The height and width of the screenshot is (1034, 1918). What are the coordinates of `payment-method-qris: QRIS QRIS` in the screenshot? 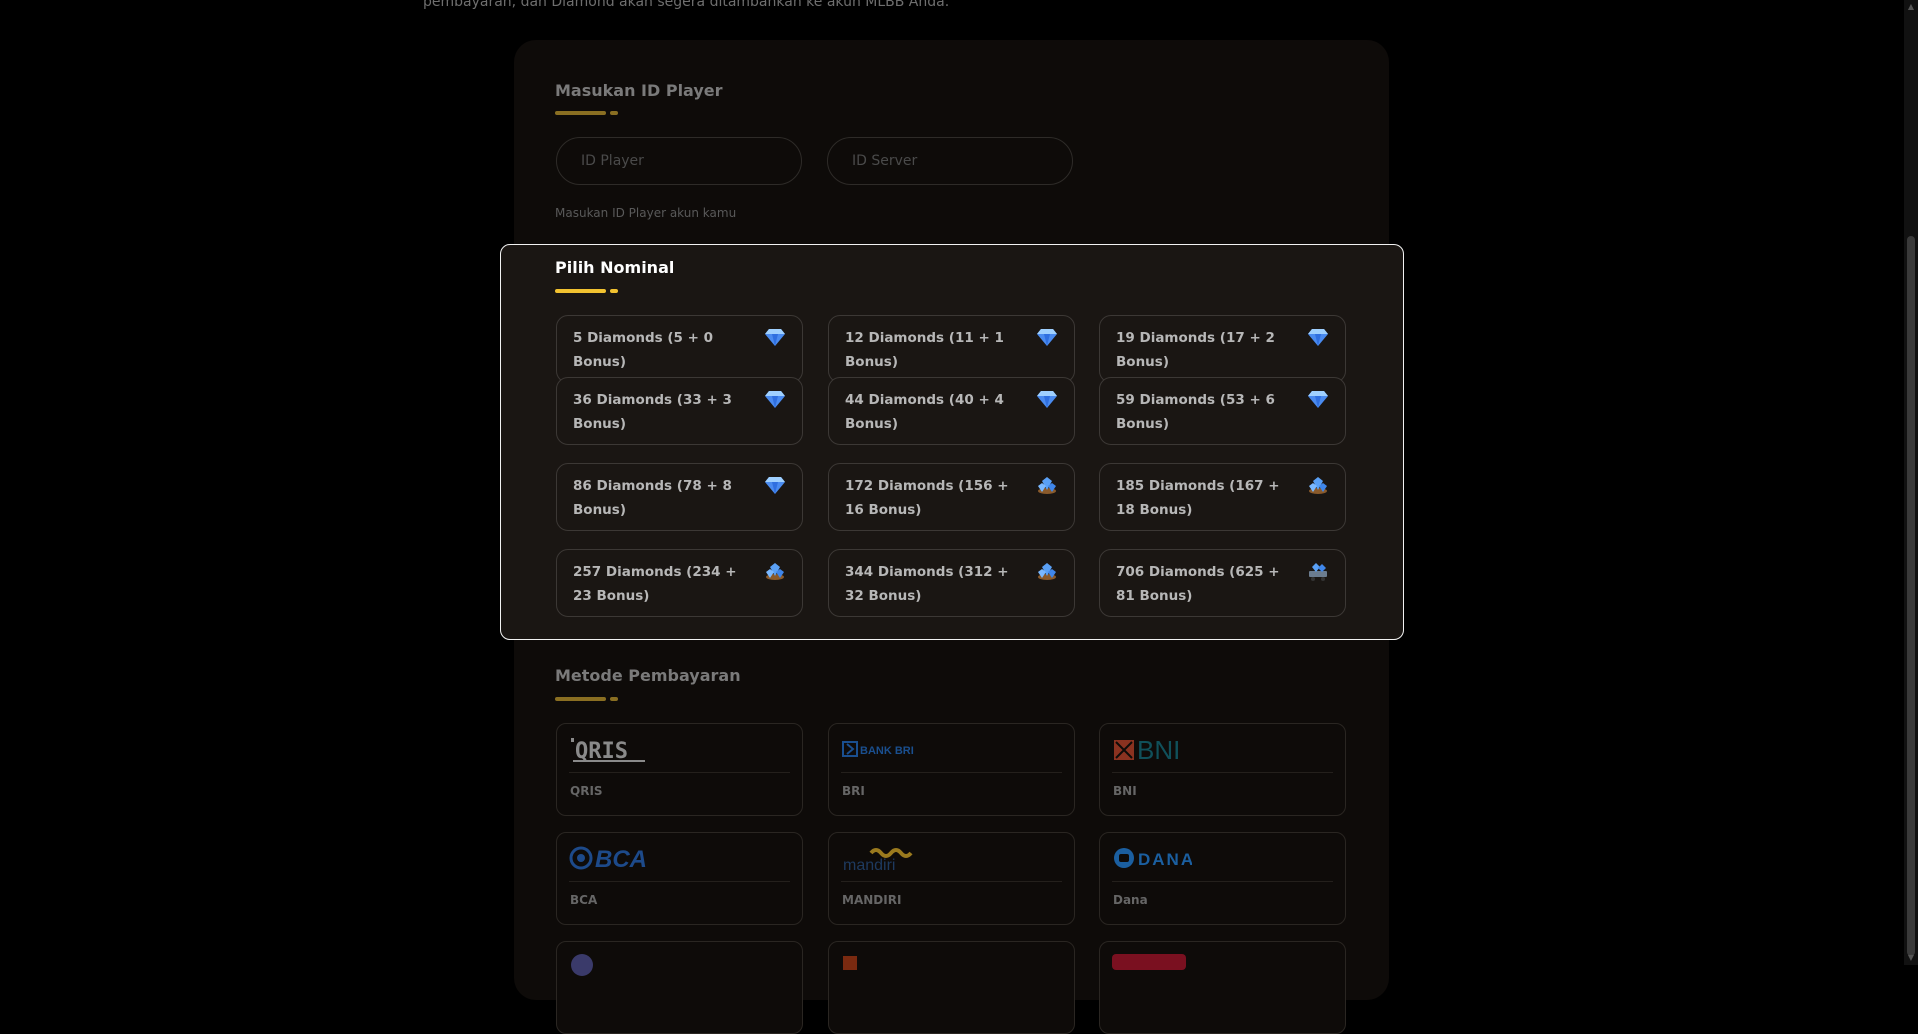 It's located at (679, 769).